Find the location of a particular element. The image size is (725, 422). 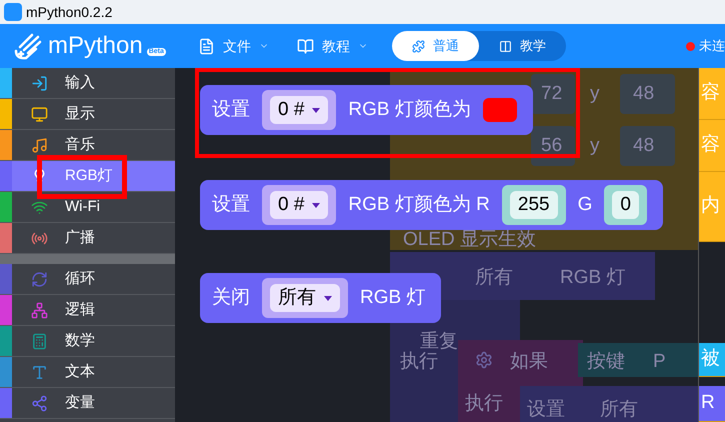

category-item: 输入 is located at coordinates (87, 83).